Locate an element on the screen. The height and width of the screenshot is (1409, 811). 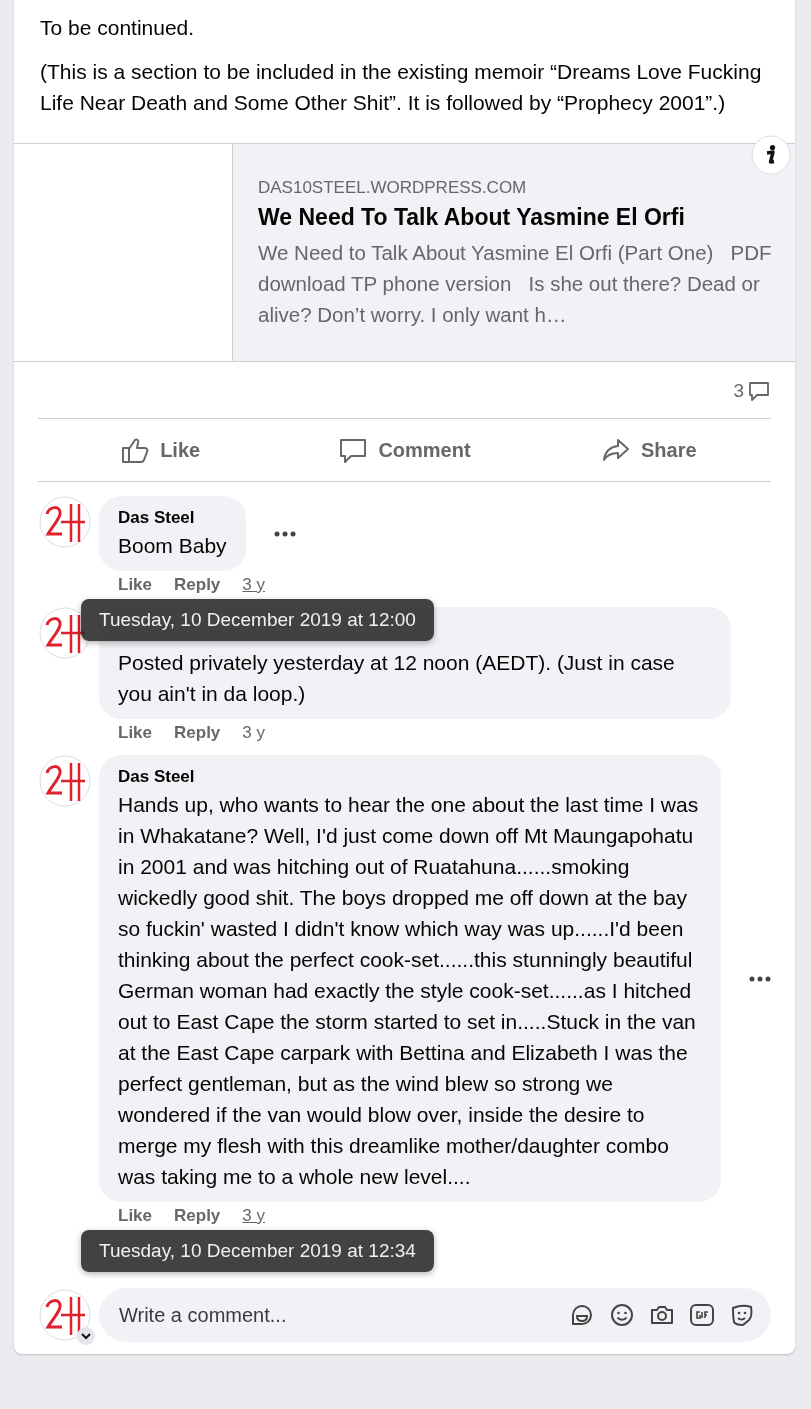
action-button: Share is located at coordinates (648, 450).